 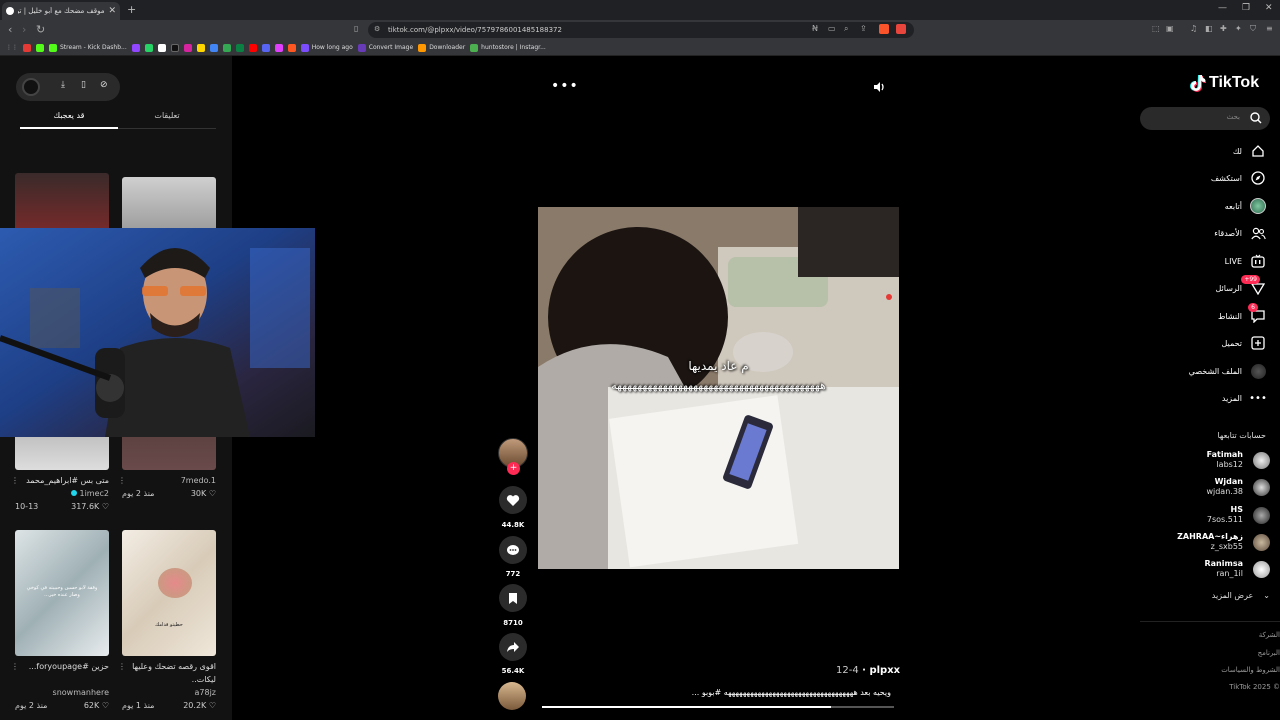 I want to click on cast-icon: ▭, so click(x=832, y=28).